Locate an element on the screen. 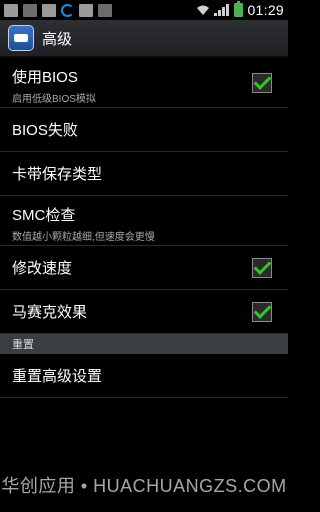 The width and height of the screenshot is (320, 512). battery-icon is located at coordinates (239, 9).